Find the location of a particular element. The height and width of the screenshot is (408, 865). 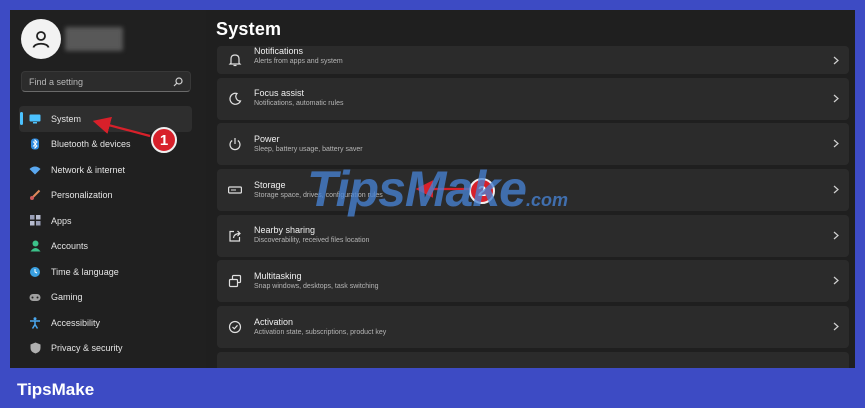

card-subtitle: Snap windows, desktops, task switching is located at coordinates (316, 286).